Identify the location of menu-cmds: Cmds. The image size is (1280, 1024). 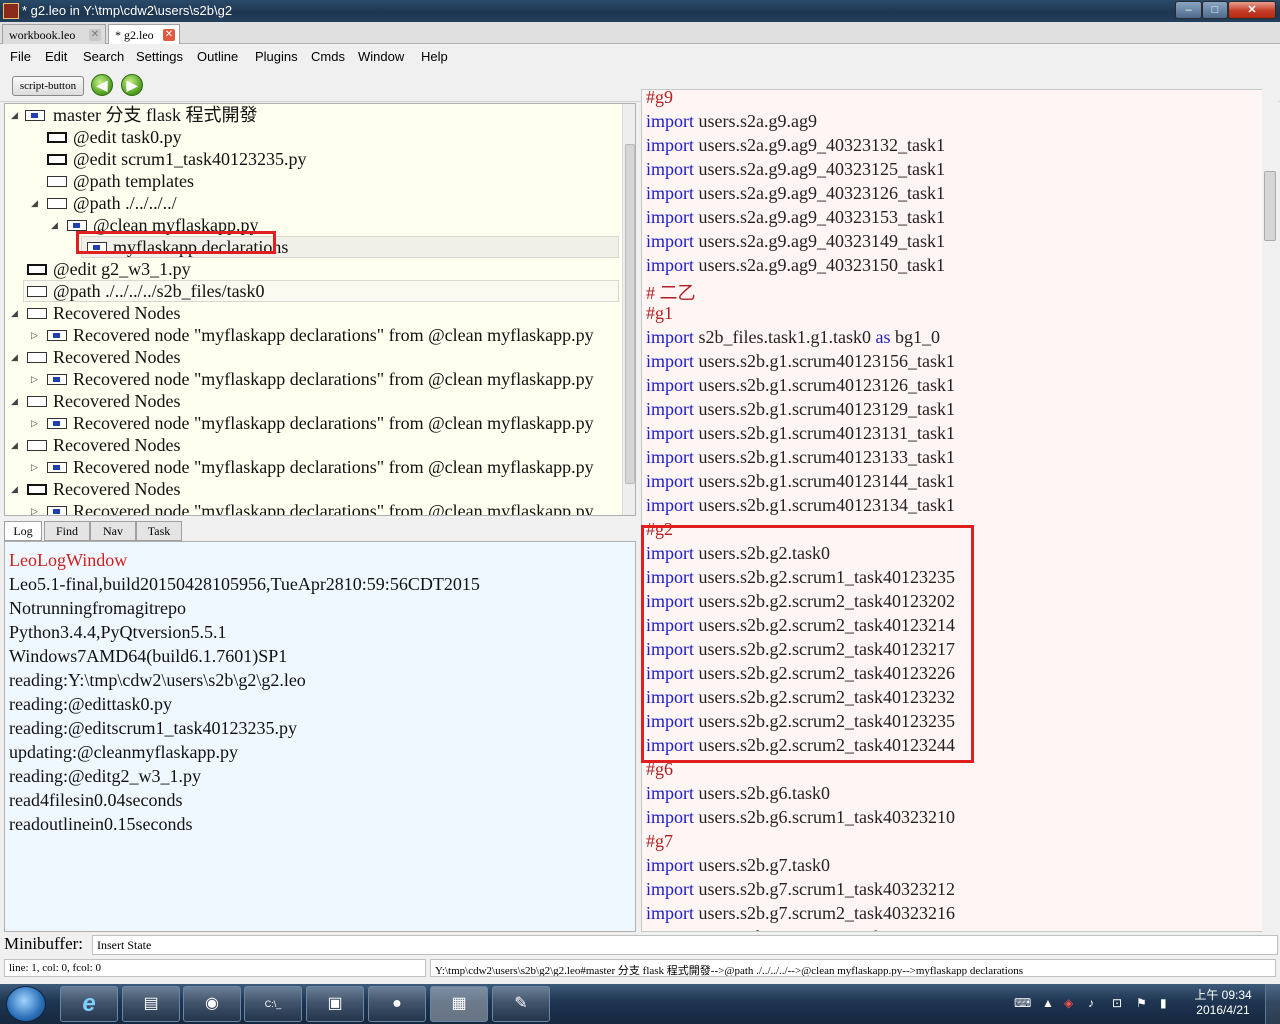
(328, 56).